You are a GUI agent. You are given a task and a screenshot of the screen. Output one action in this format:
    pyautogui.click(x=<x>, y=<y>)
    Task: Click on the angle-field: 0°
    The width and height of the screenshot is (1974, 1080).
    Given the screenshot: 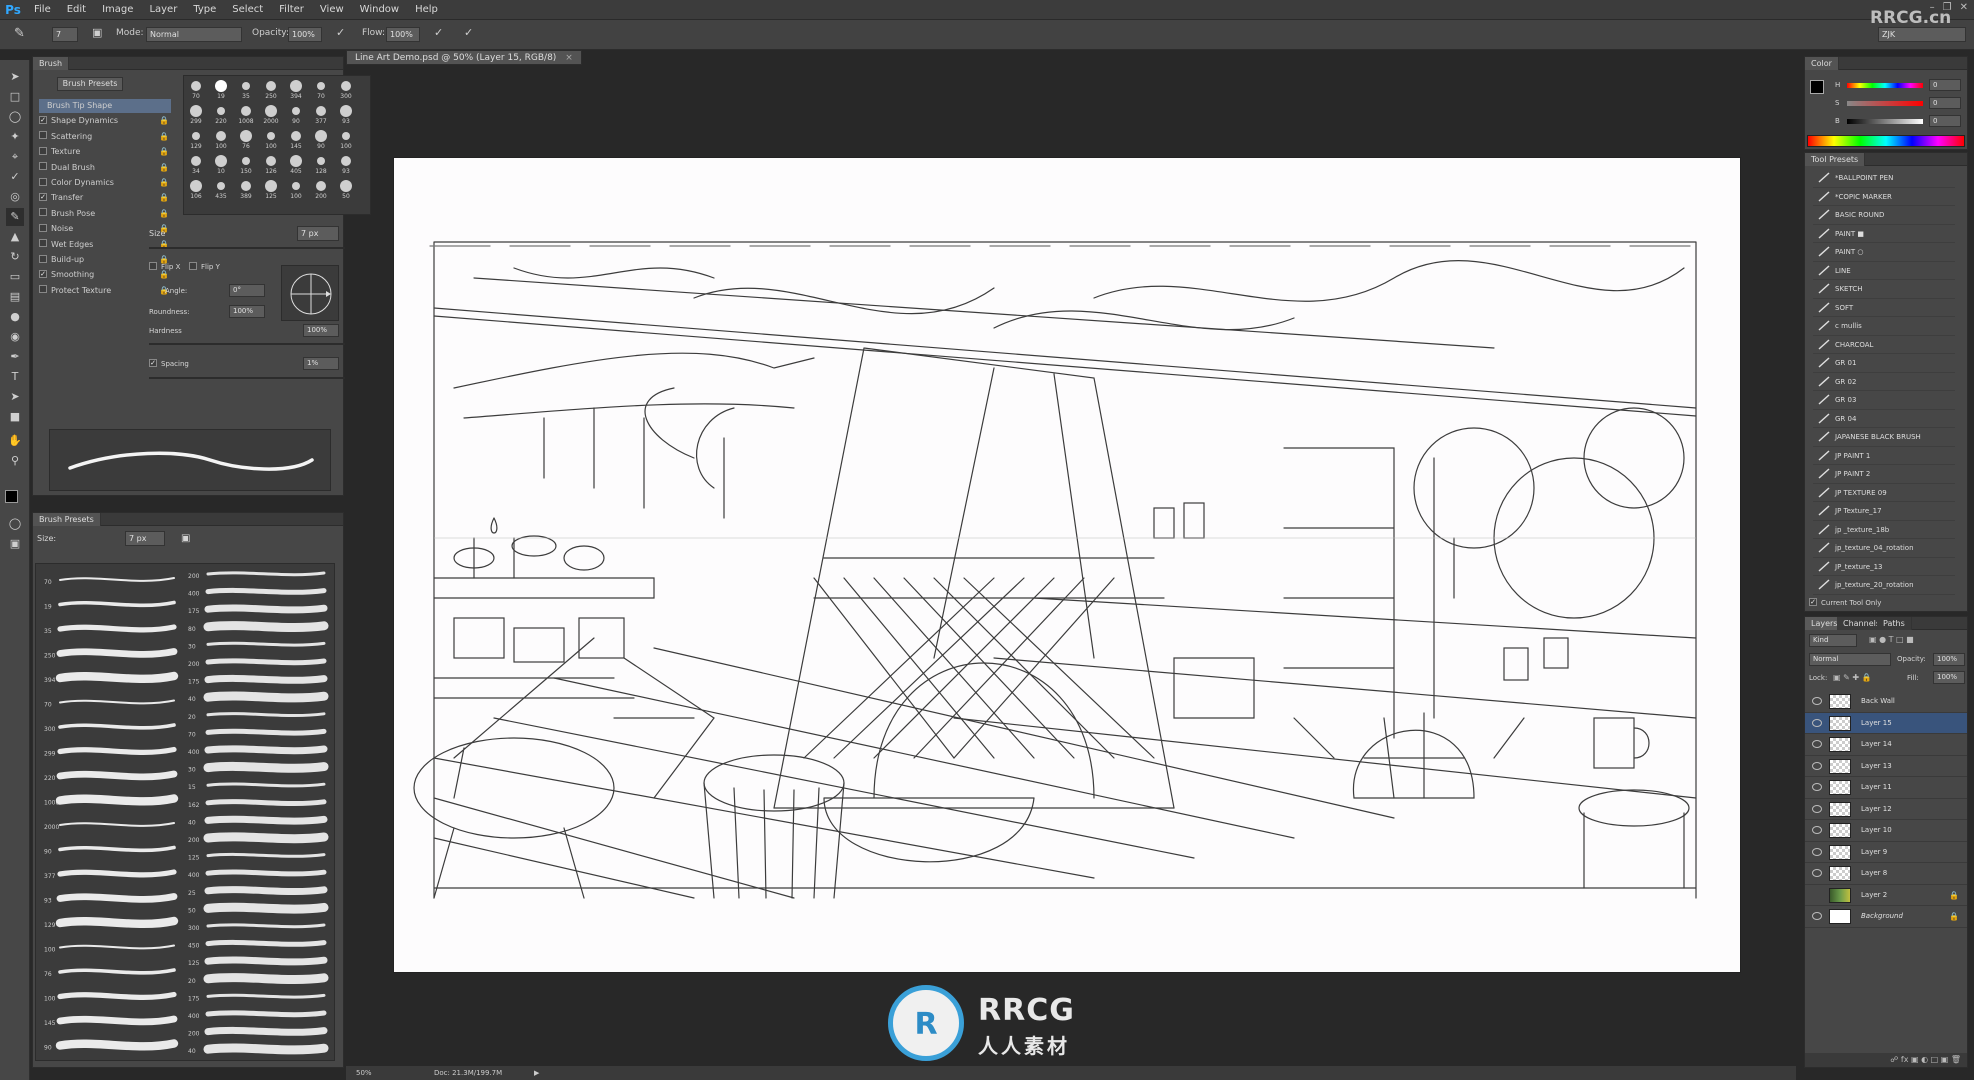 What is the action you would take?
    pyautogui.click(x=247, y=290)
    